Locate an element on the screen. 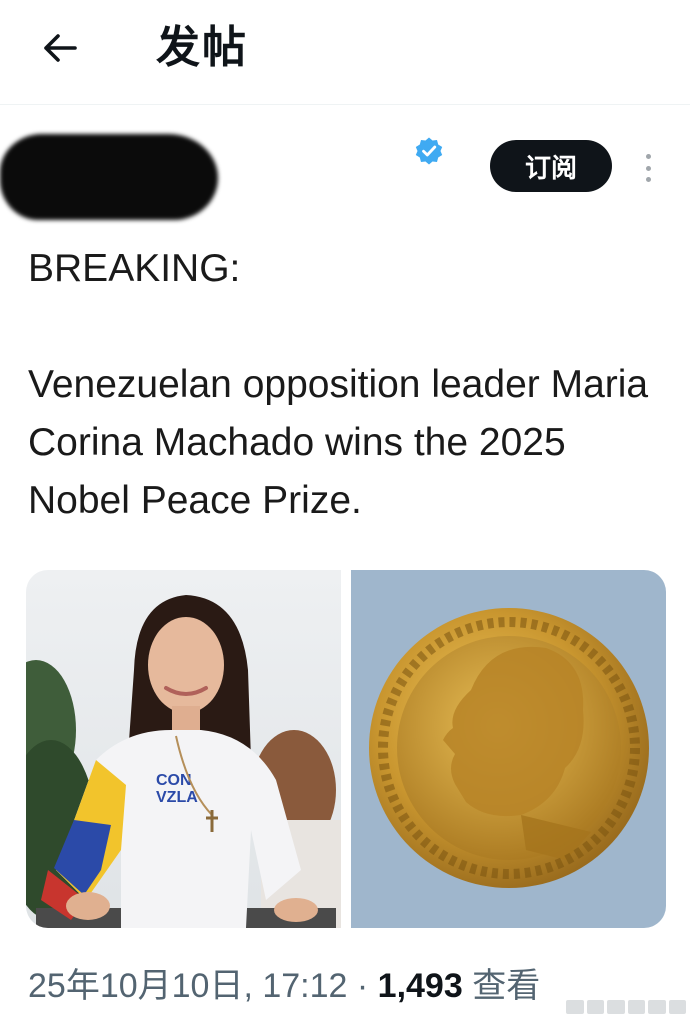 This screenshot has width=690, height=1022. svg-text: VZLA is located at coordinates (177, 797).